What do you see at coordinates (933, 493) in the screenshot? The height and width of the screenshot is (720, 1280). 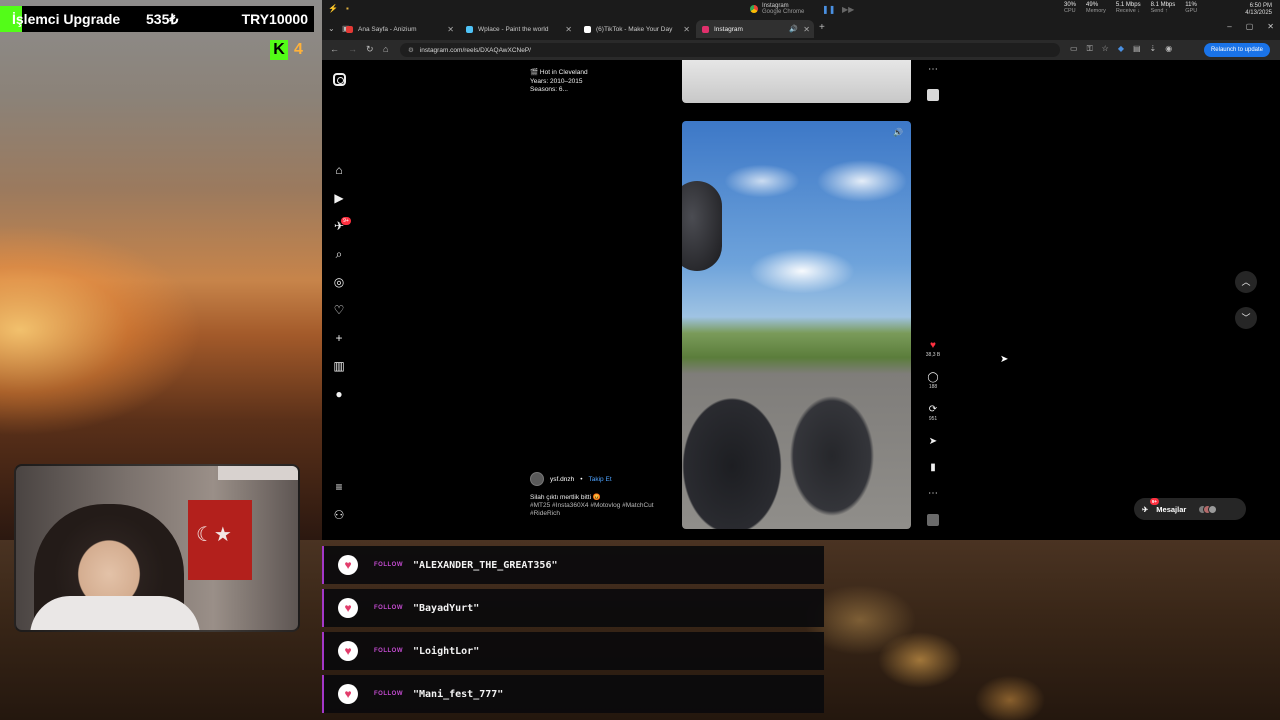 I see `more-actions-icon: ⋯` at bounding box center [933, 493].